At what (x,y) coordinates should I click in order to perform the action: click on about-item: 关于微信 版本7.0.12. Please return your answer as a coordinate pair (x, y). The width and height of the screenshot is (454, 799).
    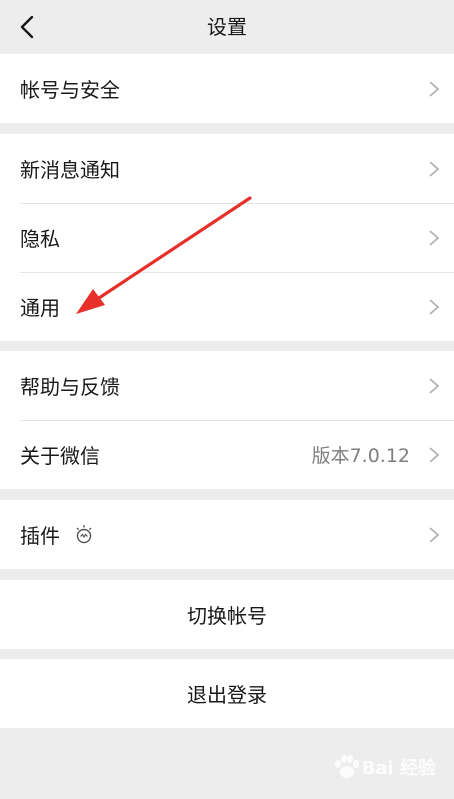
    Looking at the image, I should click on (227, 454).